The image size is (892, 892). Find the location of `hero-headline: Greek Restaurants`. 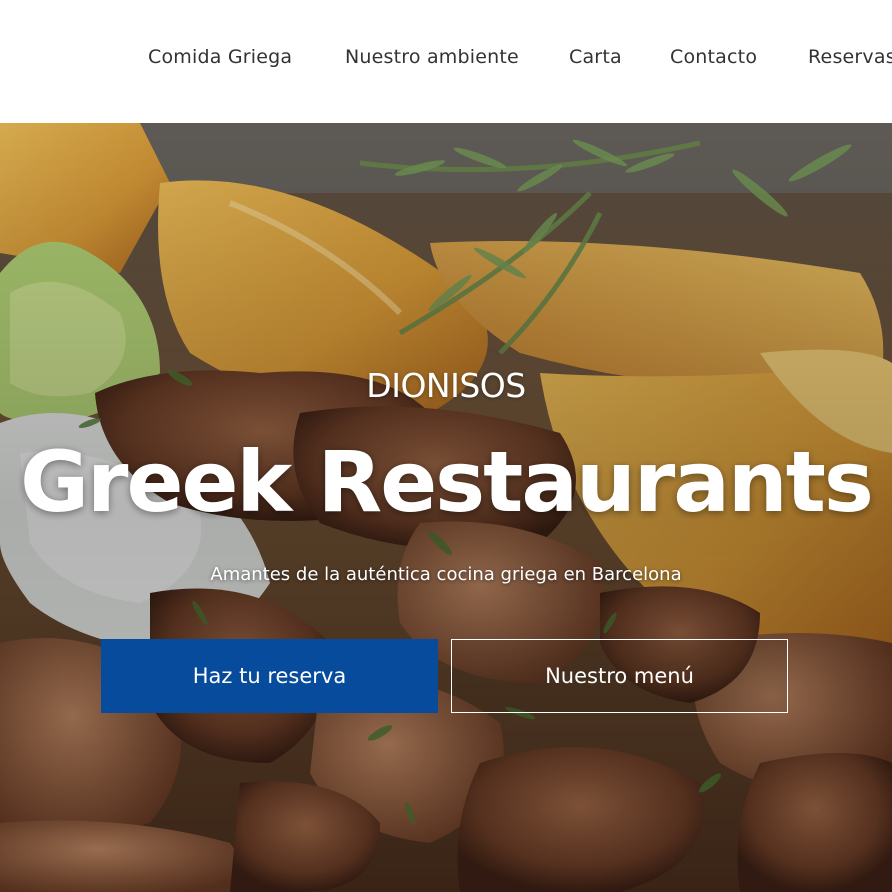

hero-headline: Greek Restaurants is located at coordinates (447, 482).